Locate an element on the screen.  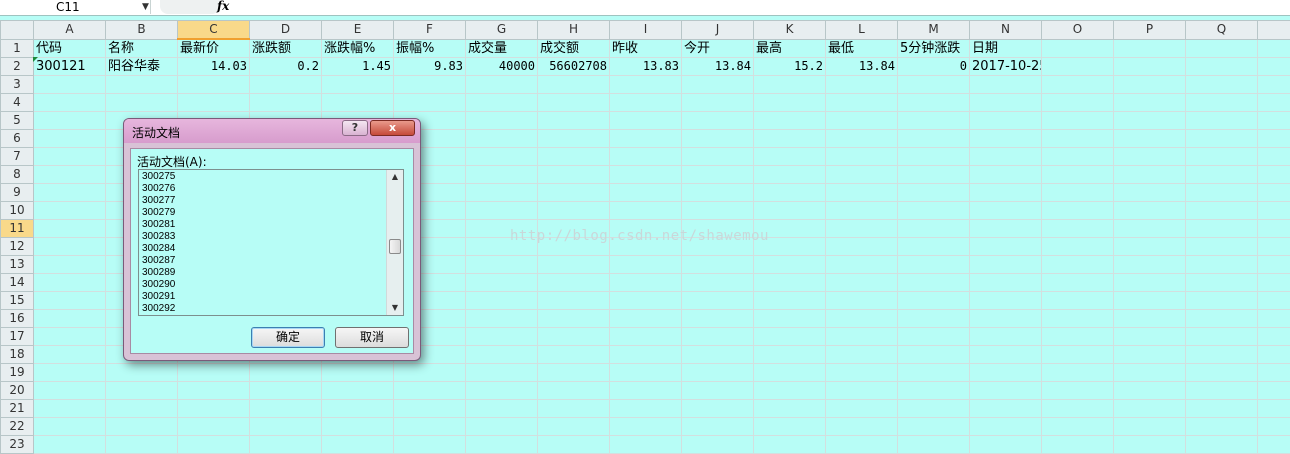
cell: 阳谷华泰 is located at coordinates (142, 67).